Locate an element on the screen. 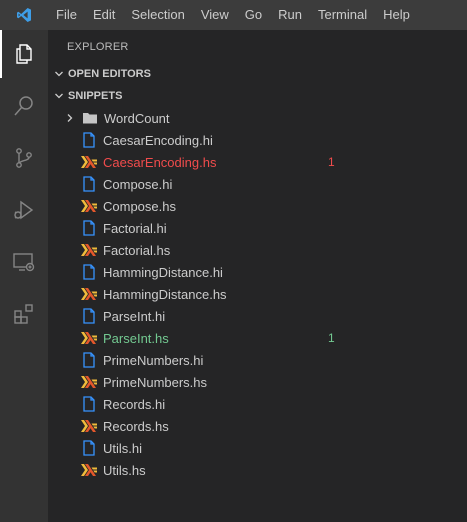 Image resolution: width=467 pixels, height=522 pixels. menu-run: Run is located at coordinates (290, 15).